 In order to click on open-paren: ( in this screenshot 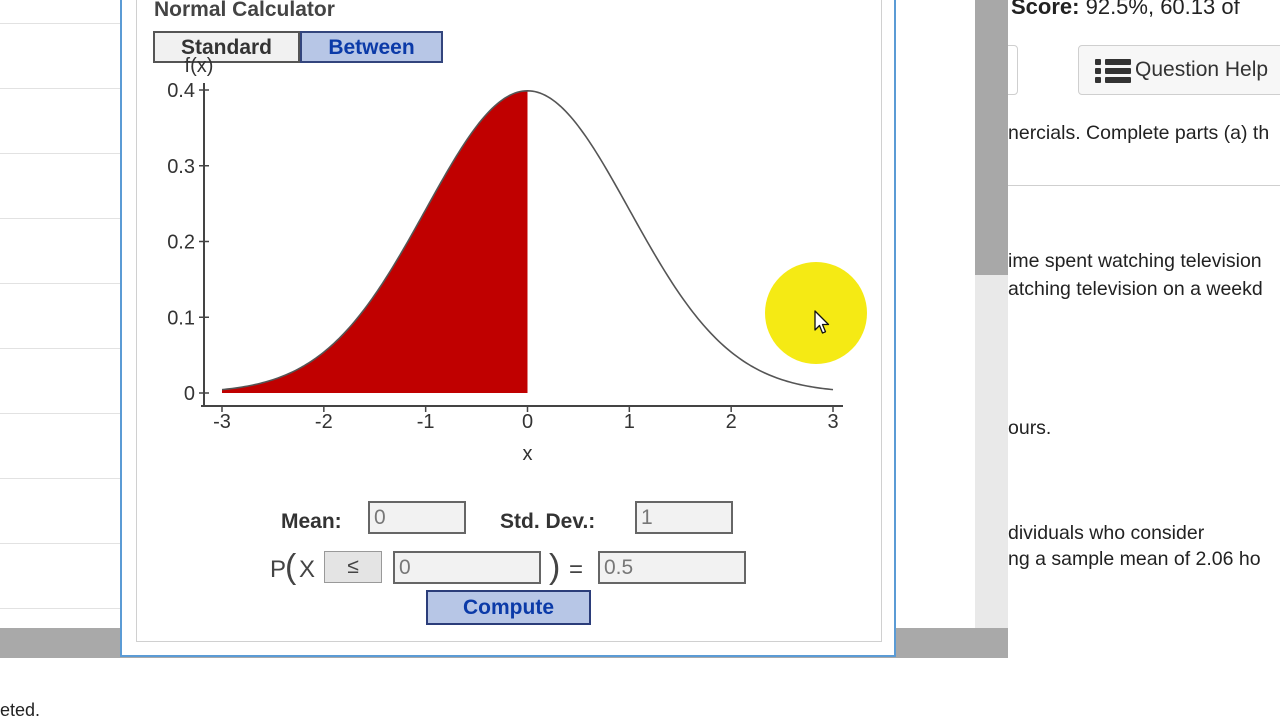, I will do `click(291, 567)`.